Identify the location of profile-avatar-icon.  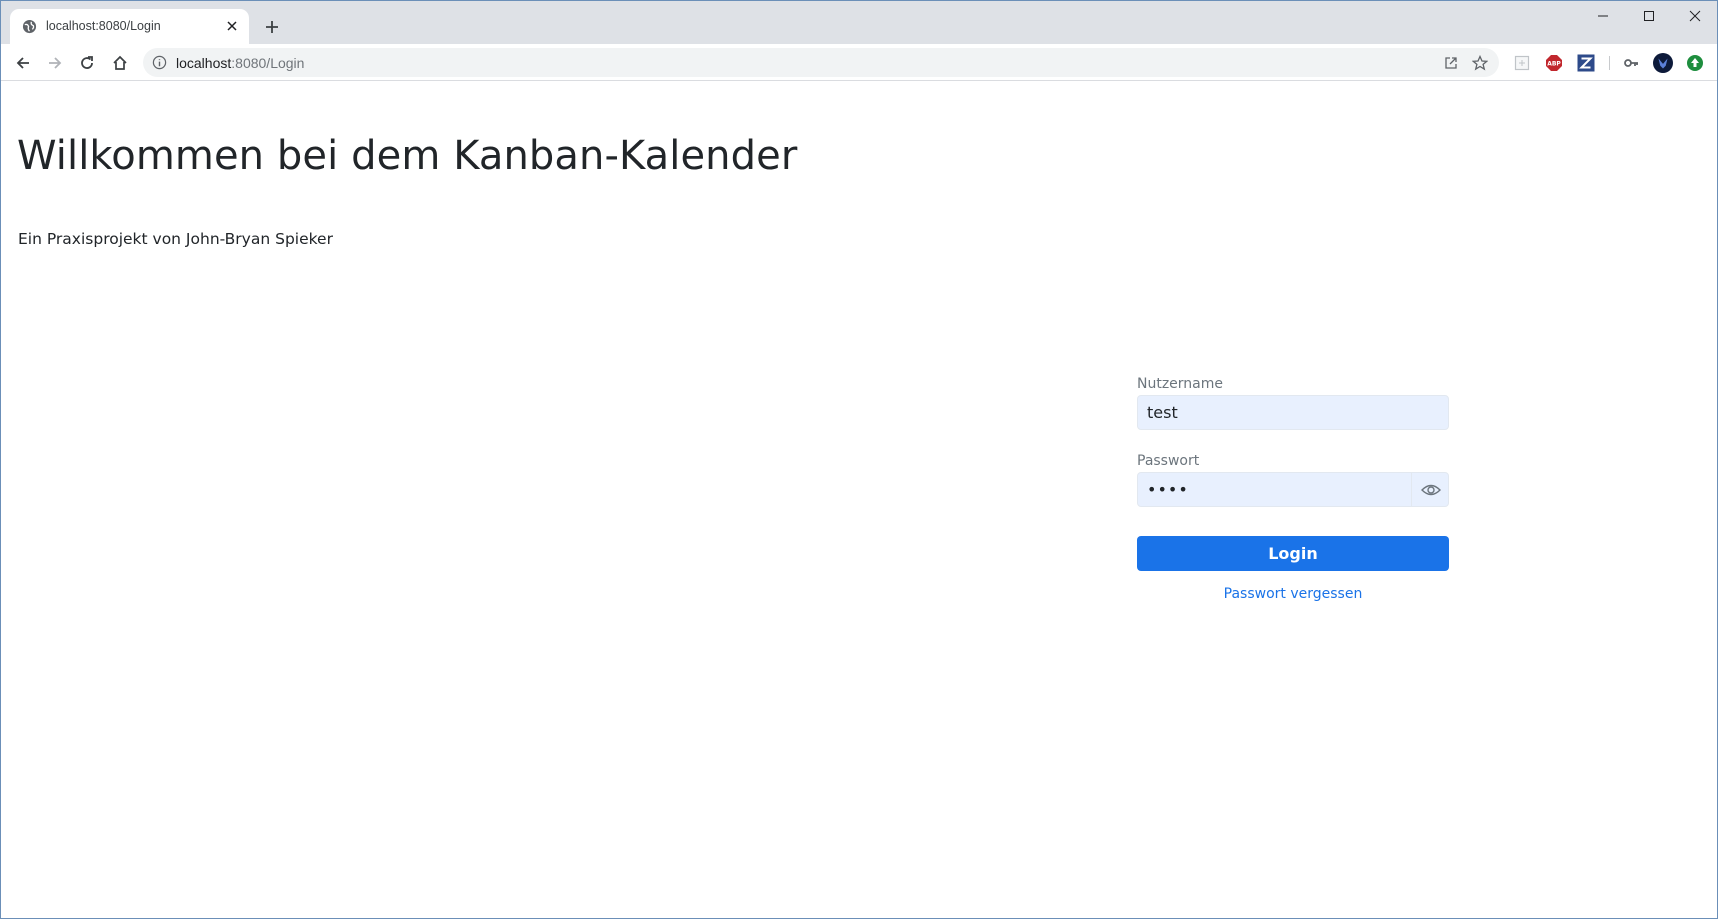
(1663, 63).